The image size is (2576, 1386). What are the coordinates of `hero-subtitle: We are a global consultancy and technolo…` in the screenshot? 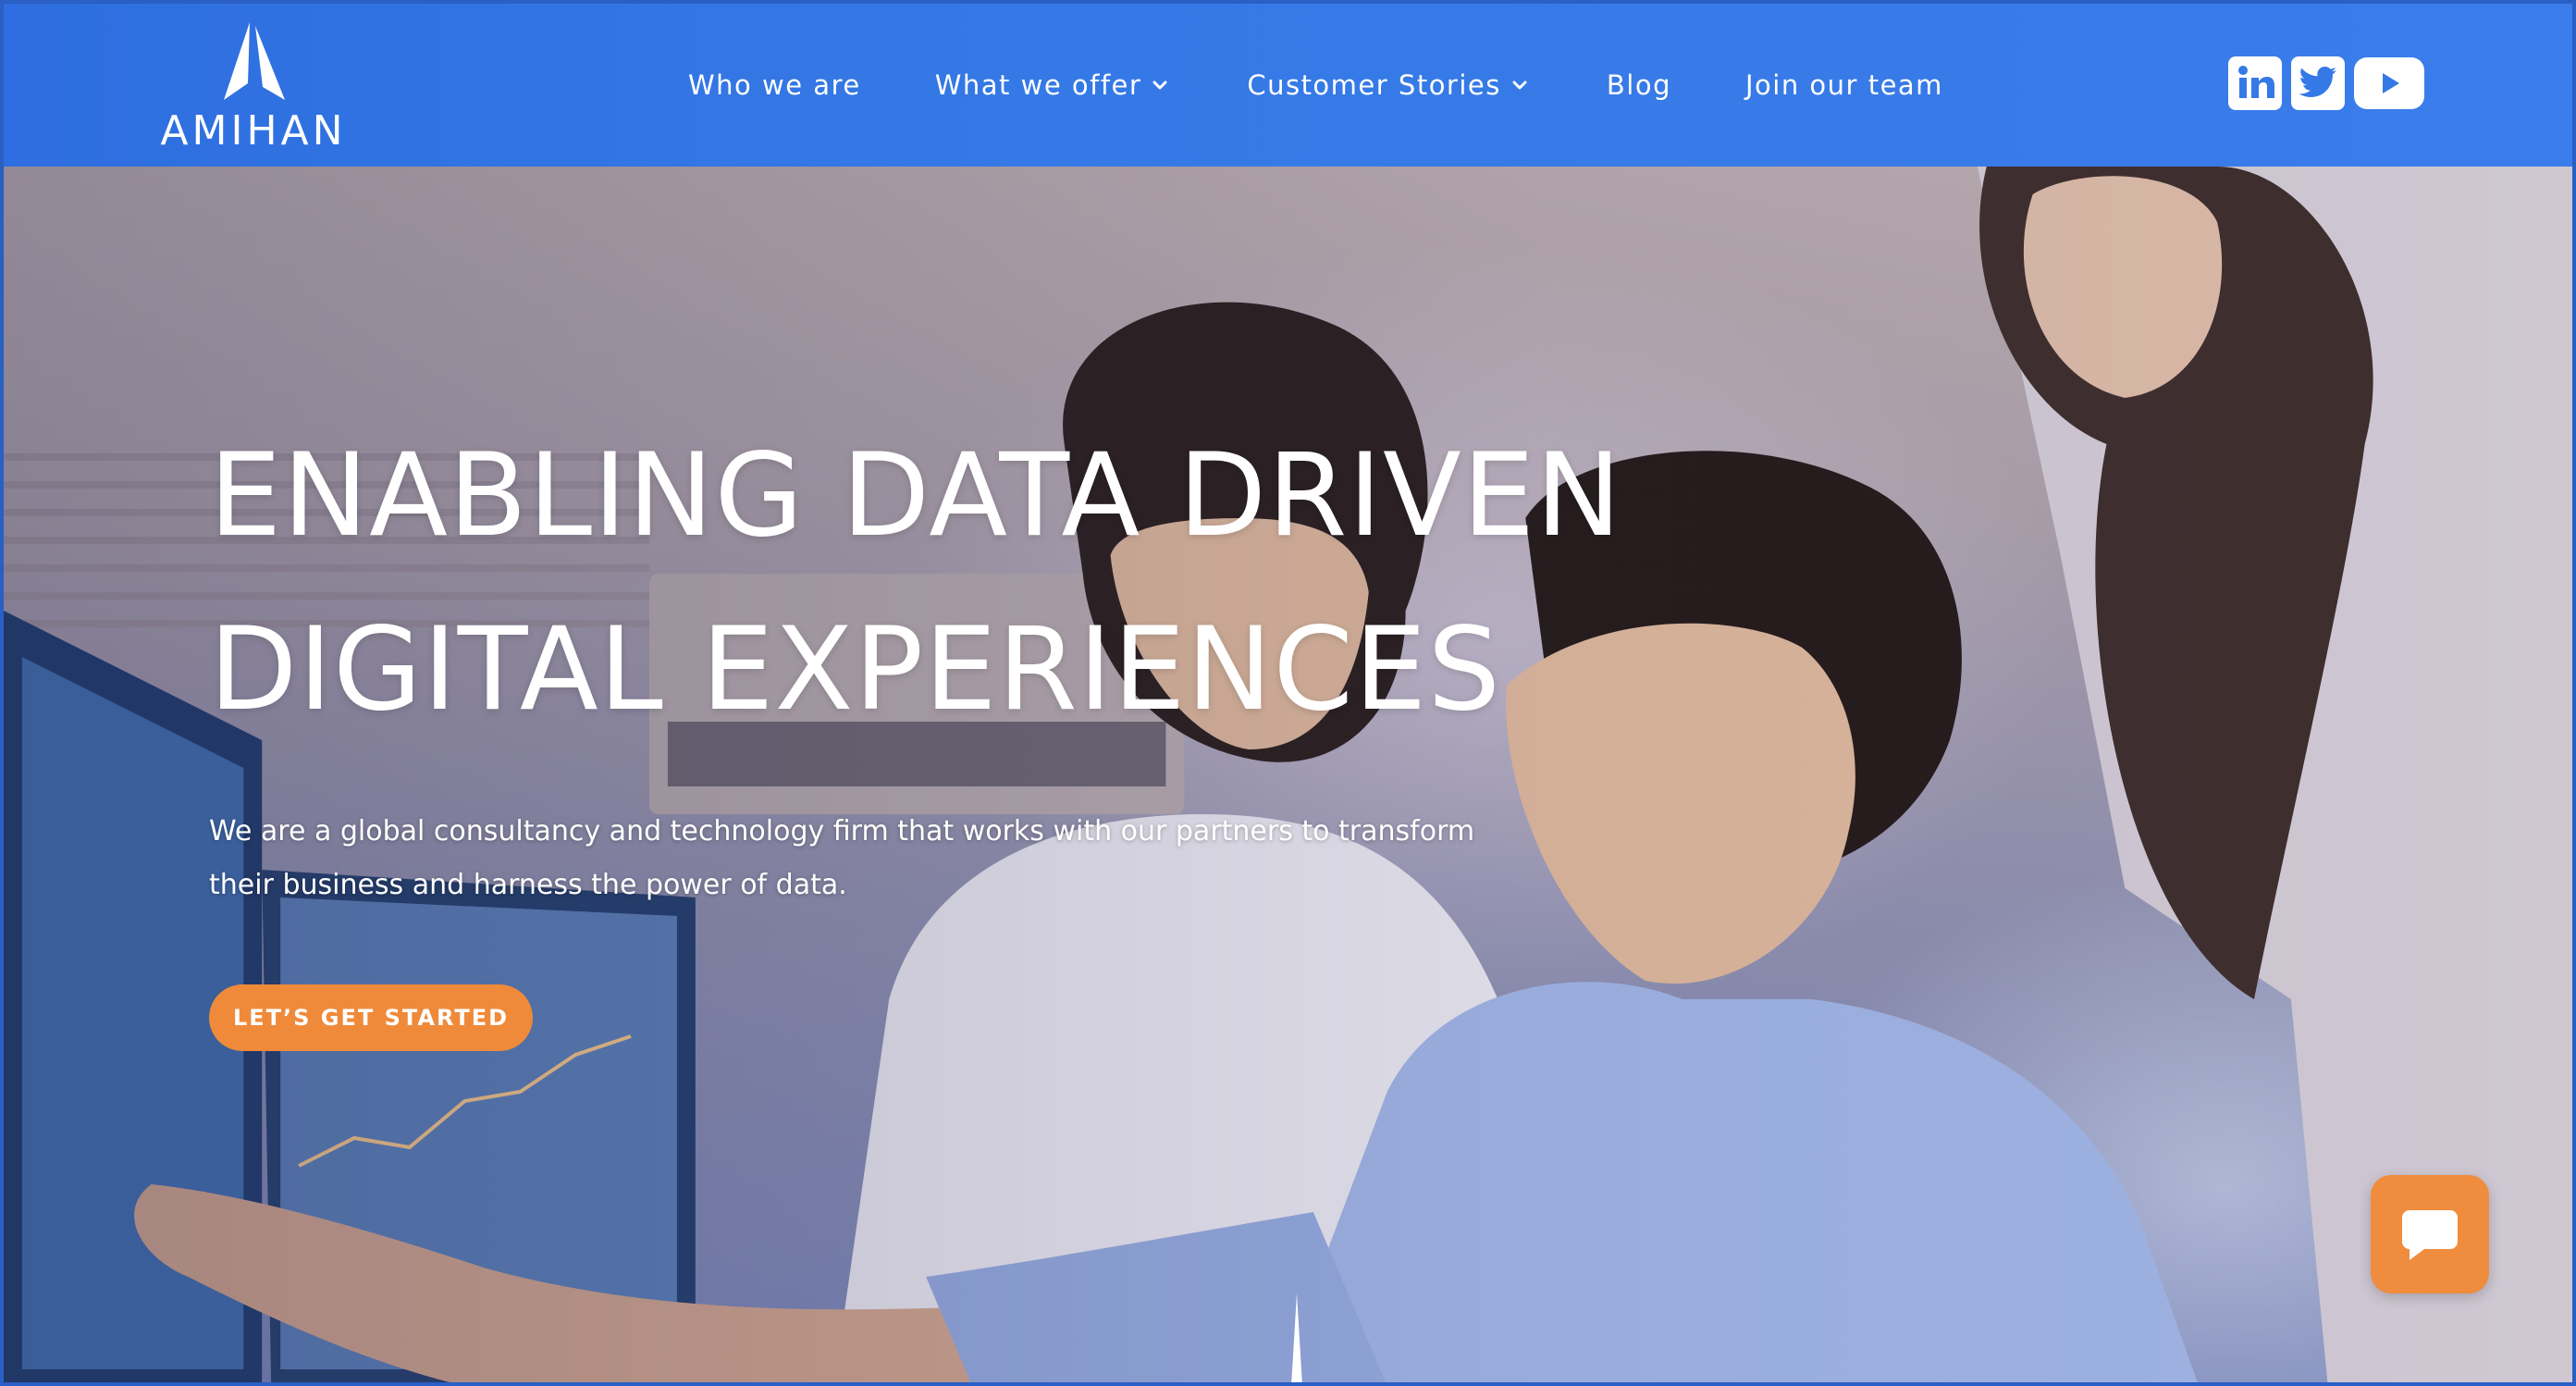 It's located at (842, 858).